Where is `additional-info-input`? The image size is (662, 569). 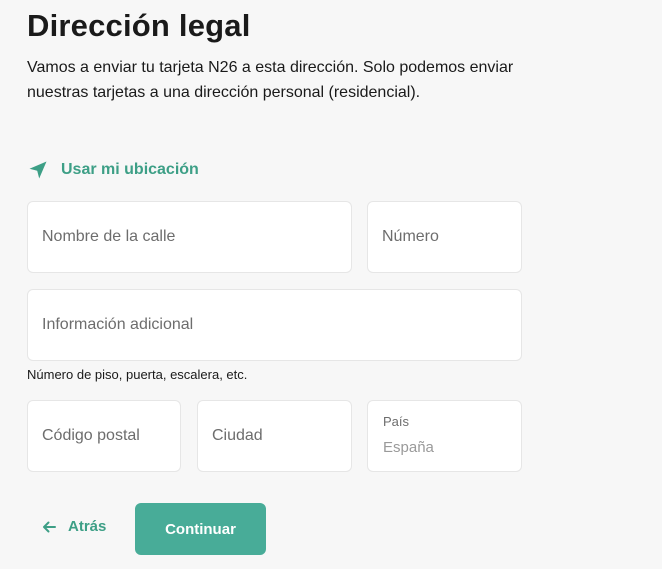
additional-info-input is located at coordinates (276, 325).